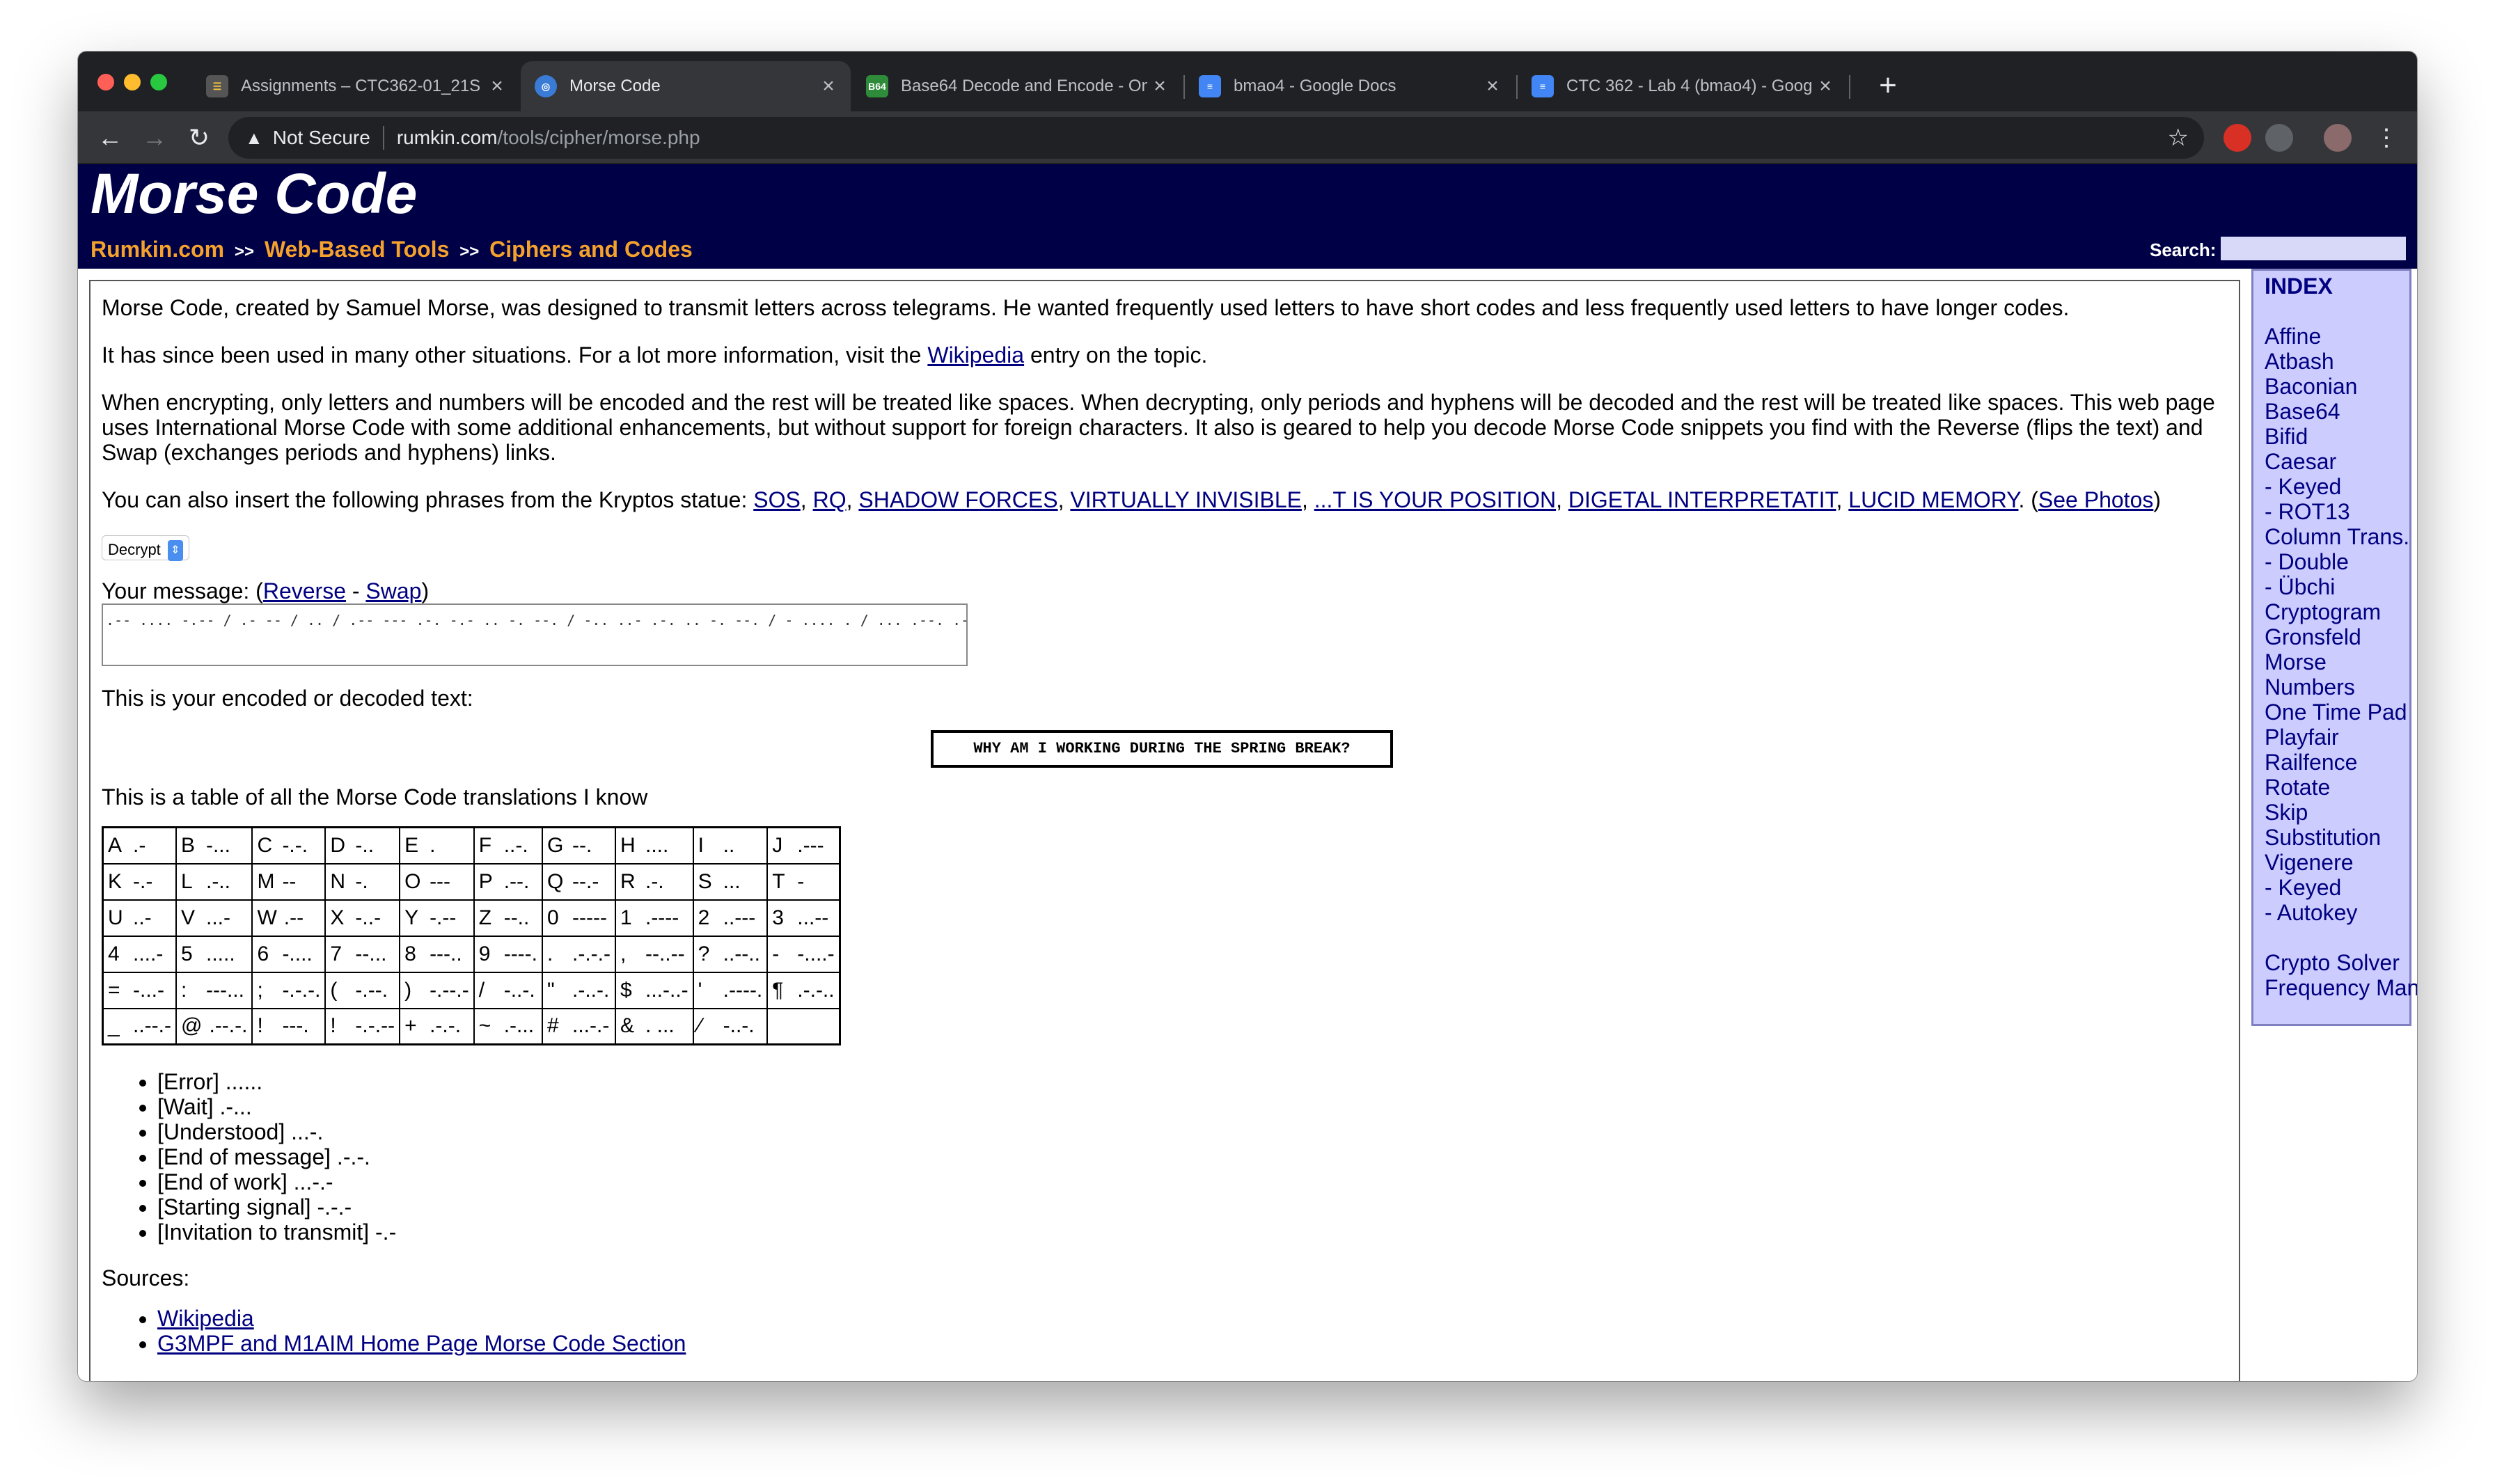 This screenshot has height=1484, width=2495. I want to click on tab-base64: B64 Base64 Decode and Encode - Online ×, so click(1017, 86).